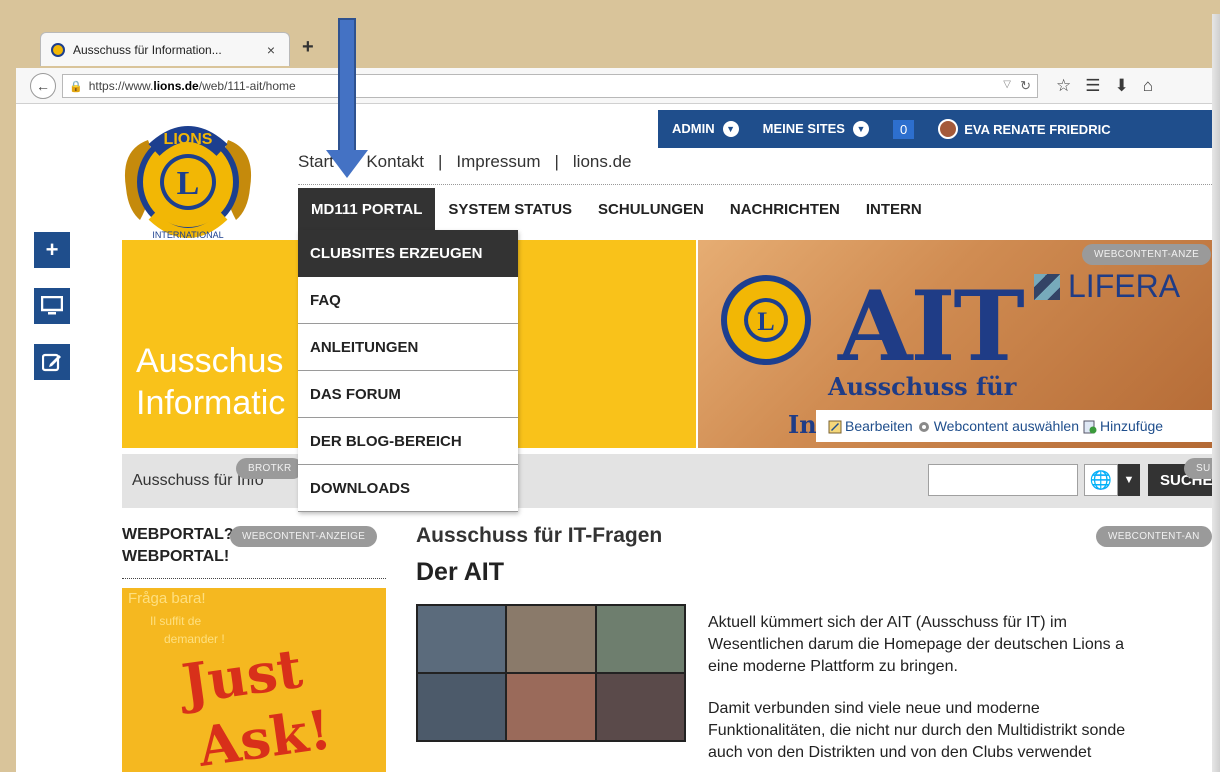  I want to click on video-conference-photo, so click(551, 673).